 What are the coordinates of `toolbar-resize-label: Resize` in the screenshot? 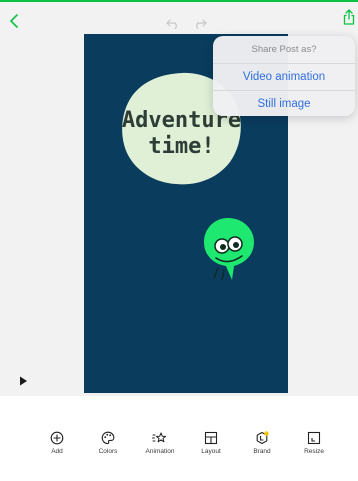 It's located at (314, 451).